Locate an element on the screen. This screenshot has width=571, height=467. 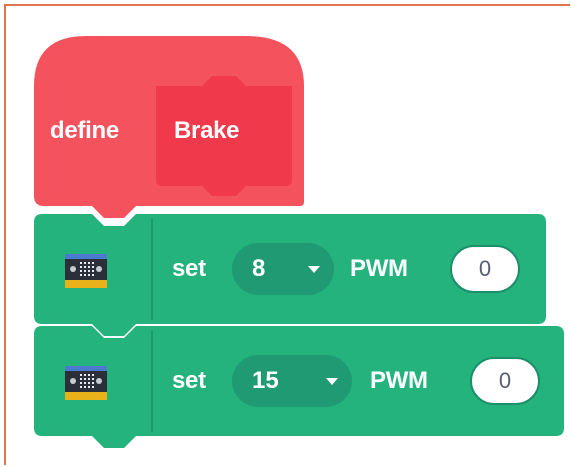
define-block-name: Brake is located at coordinates (207, 131).